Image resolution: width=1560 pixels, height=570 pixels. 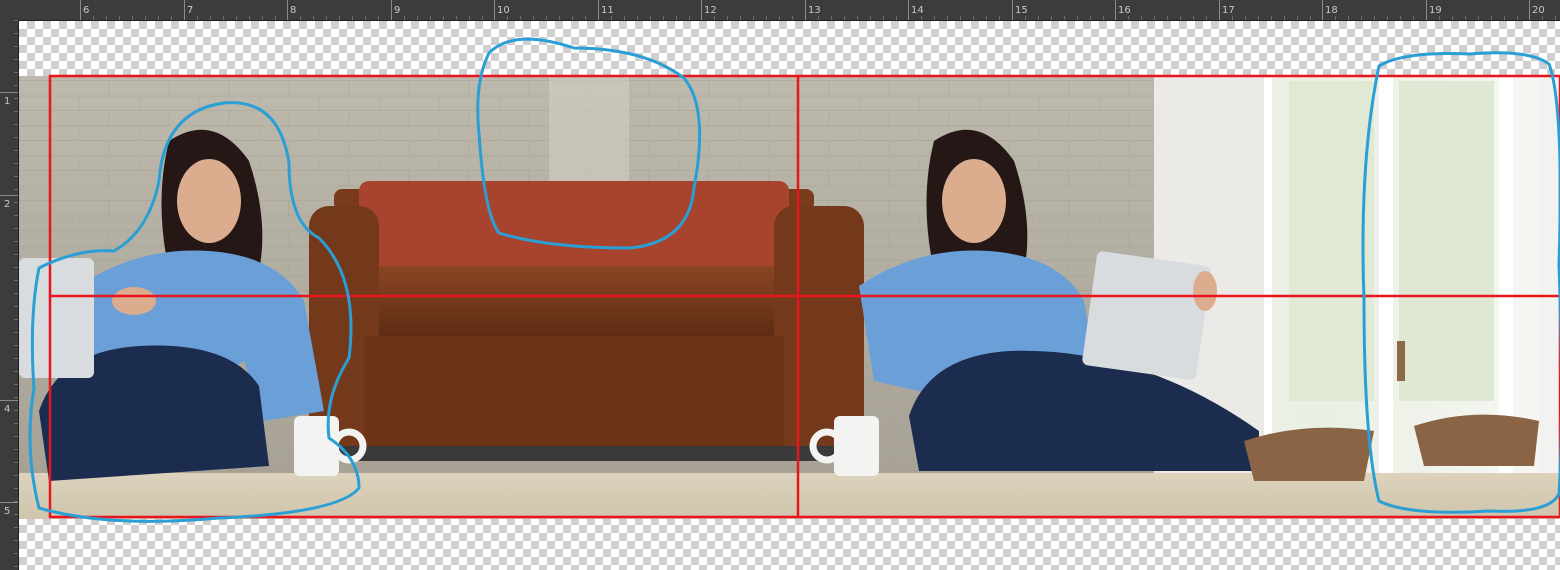 I want to click on ruler-label: 2, so click(x=7, y=204).